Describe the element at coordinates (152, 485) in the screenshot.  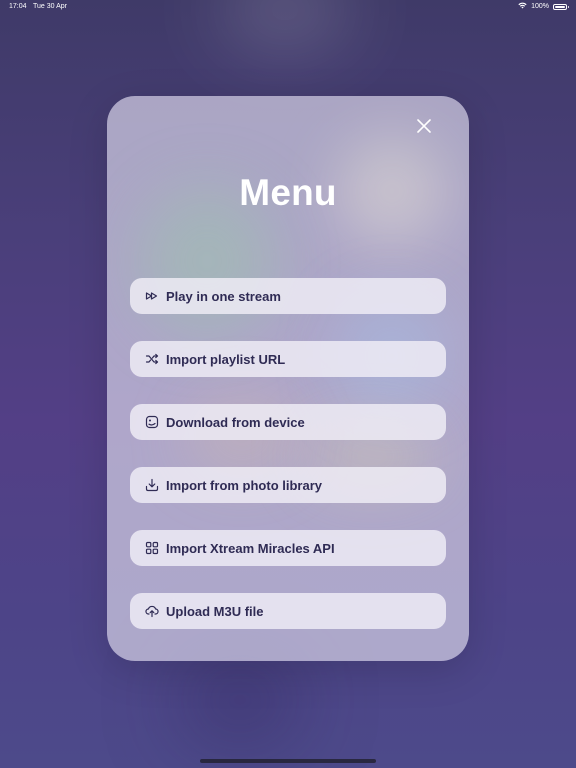
I see `download-icon` at that location.